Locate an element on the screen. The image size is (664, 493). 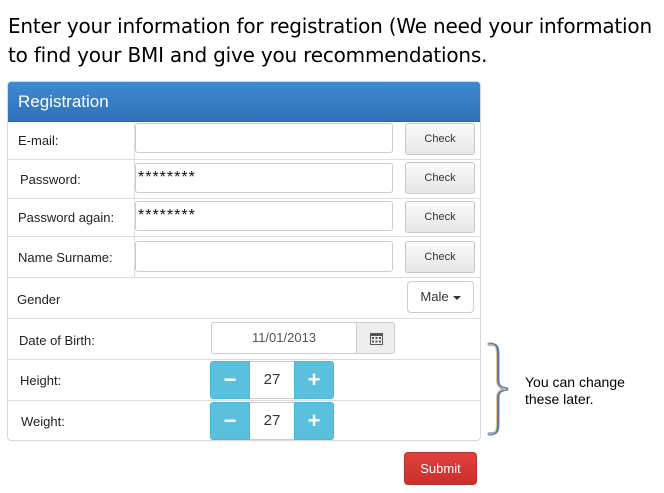
curly-brace-icon is located at coordinates (498, 389).